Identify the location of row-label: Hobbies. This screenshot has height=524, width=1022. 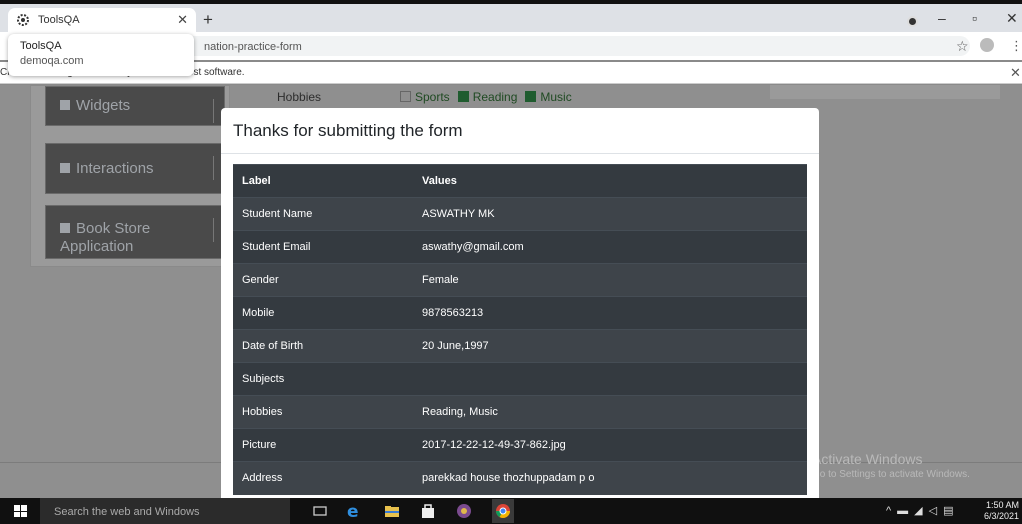
(323, 412).